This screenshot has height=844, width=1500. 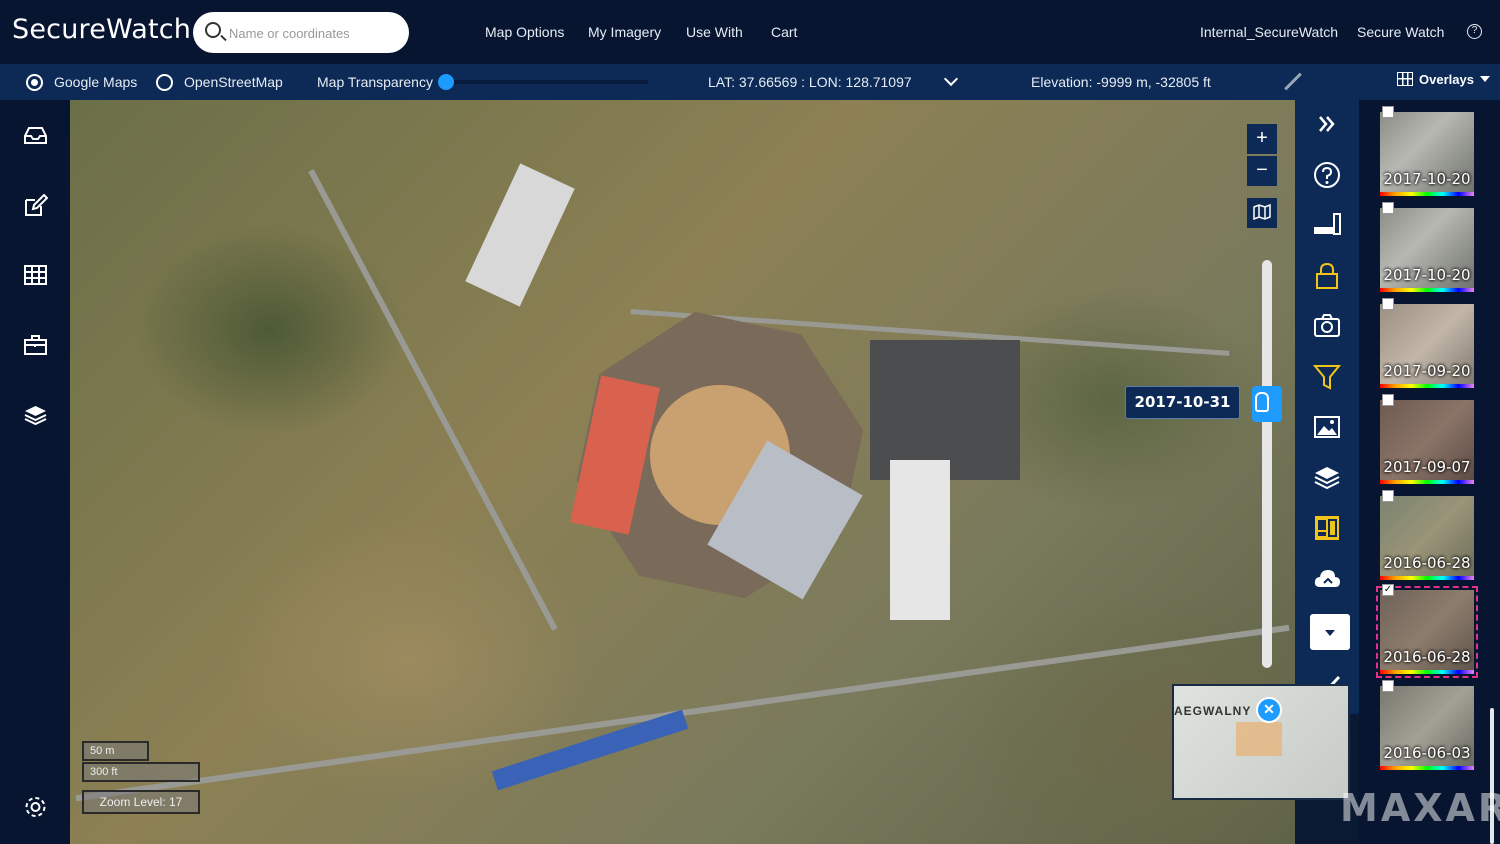 I want to click on image-icon, so click(x=1327, y=427).